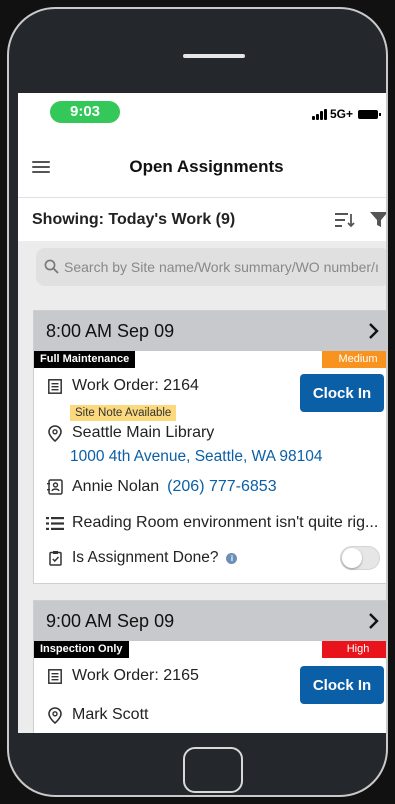 The width and height of the screenshot is (395, 804). I want to click on work-order-number: Work Order: 2164, so click(135, 385).